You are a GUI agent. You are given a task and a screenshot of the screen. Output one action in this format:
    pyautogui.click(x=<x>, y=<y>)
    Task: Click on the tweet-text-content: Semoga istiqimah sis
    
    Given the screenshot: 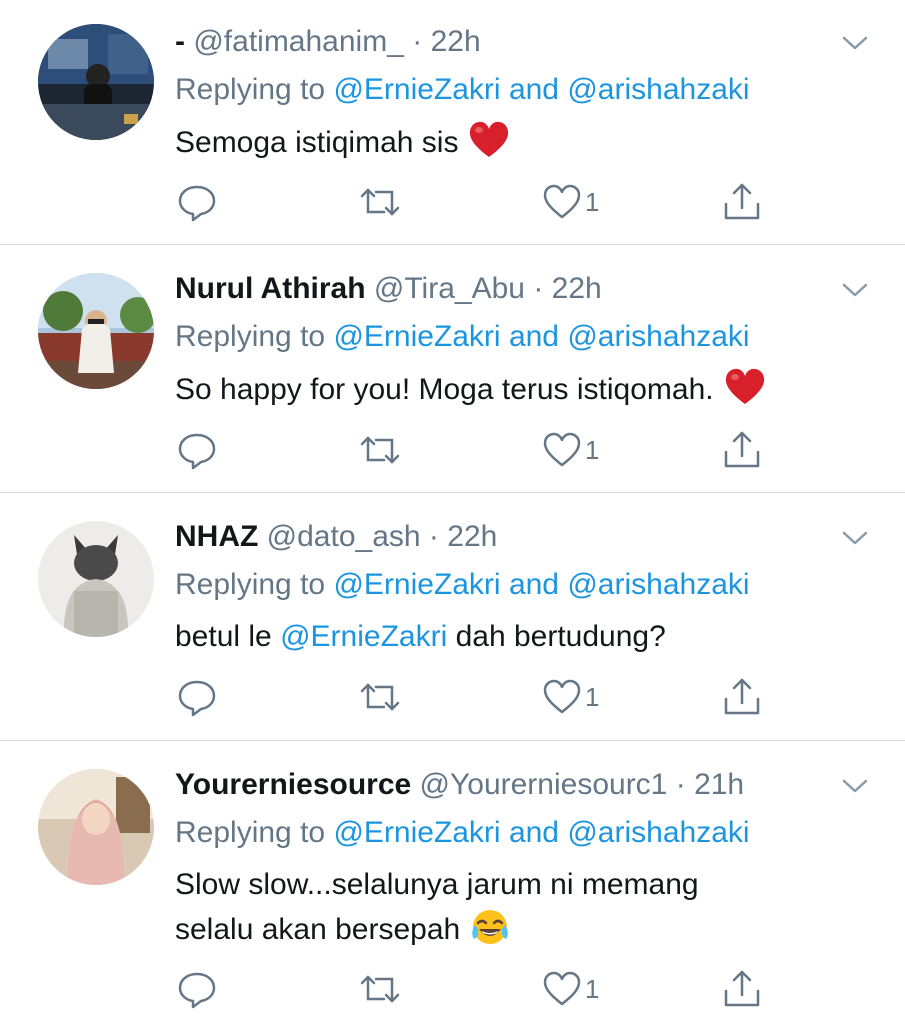 What is the action you would take?
    pyautogui.click(x=317, y=142)
    